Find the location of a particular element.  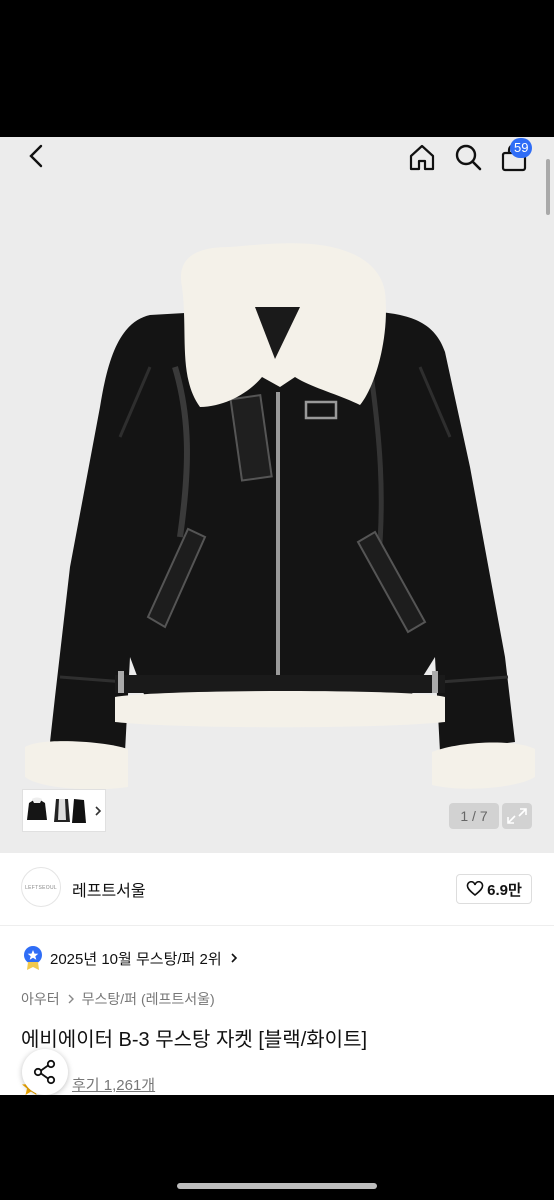

ranking-link: 2025년 10월 무스탕/퍼 2위 is located at coordinates (131, 958).